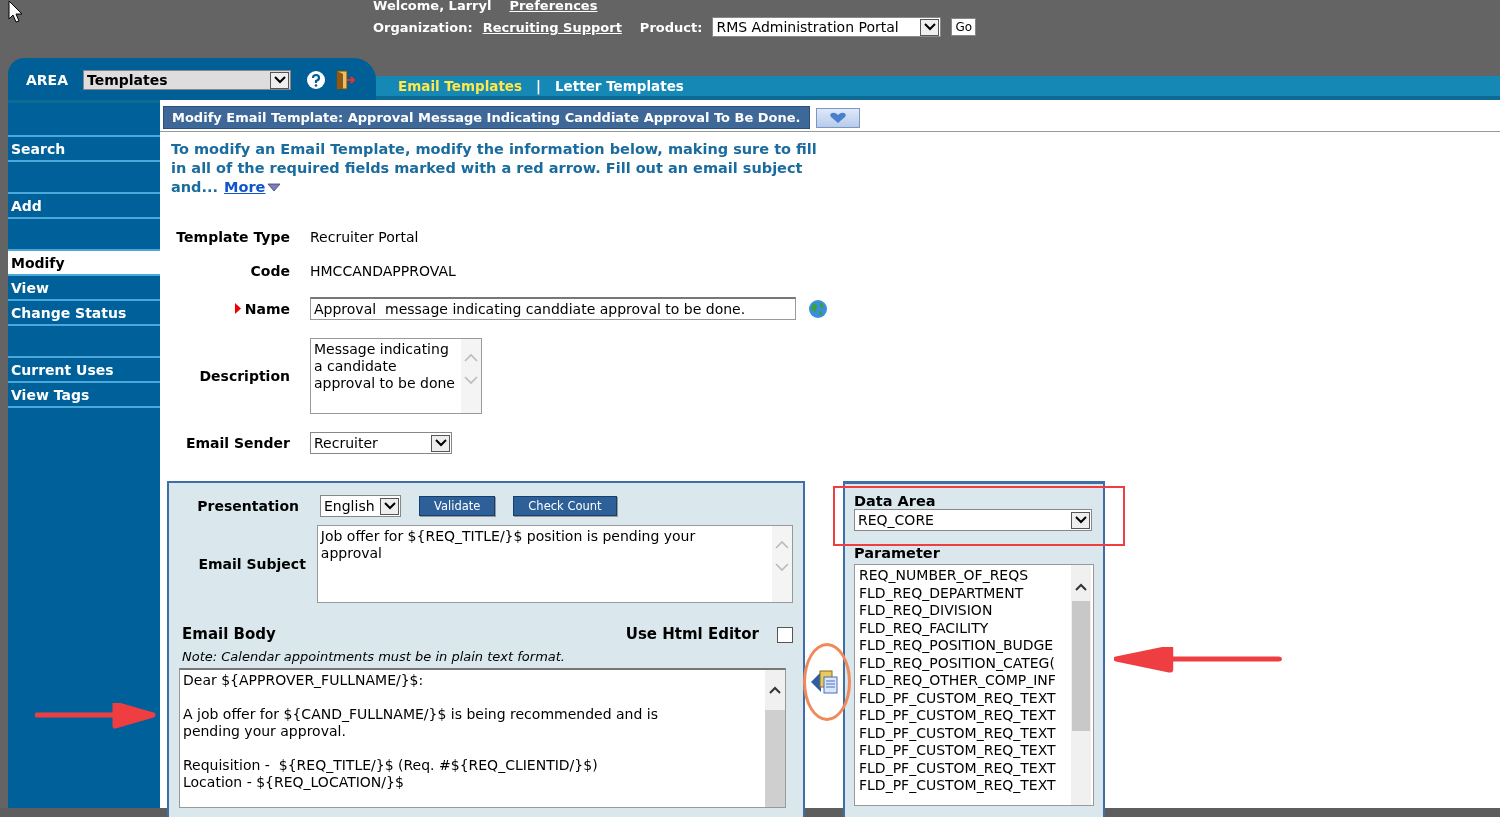 This screenshot has width=1500, height=817. I want to click on globe-icon, so click(818, 308).